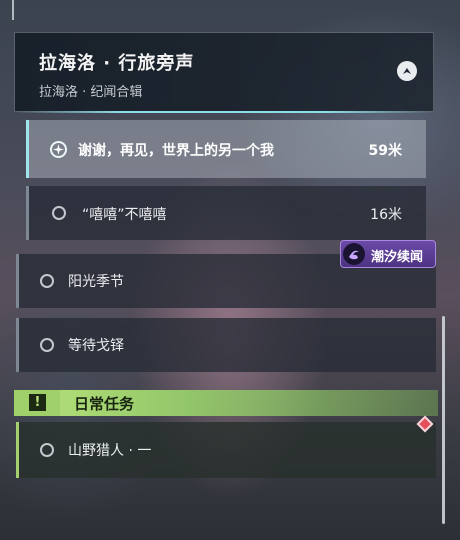  I want to click on quest-item: 等待戈铎, so click(226, 345).